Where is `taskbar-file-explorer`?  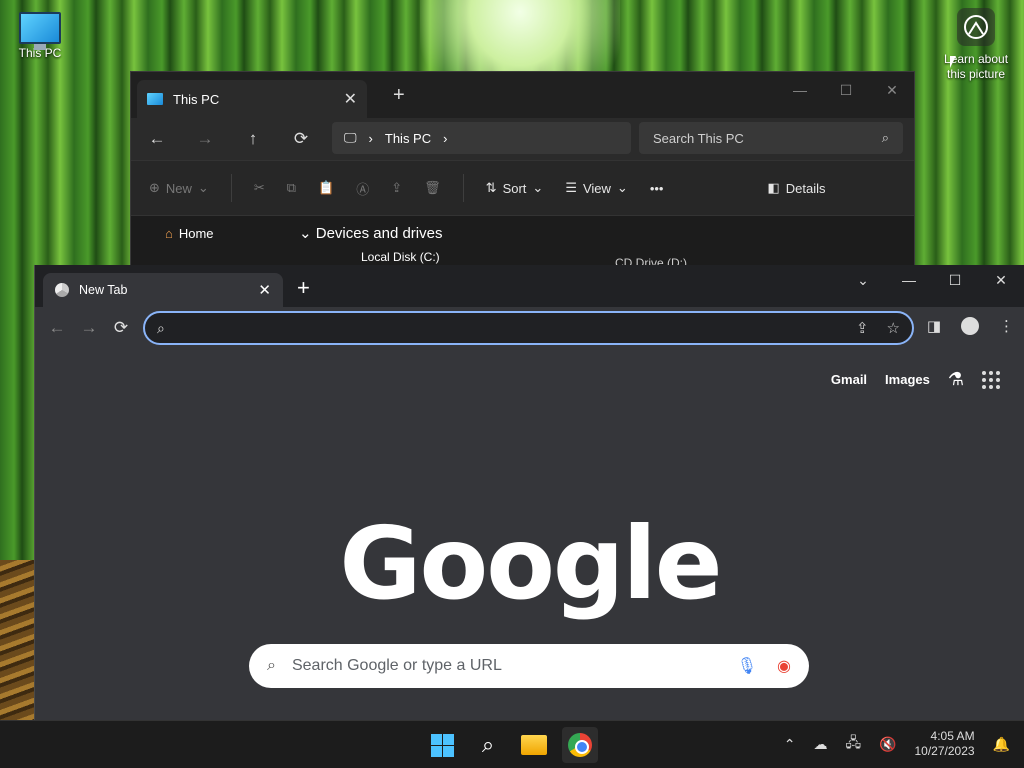
taskbar-file-explorer is located at coordinates (534, 745).